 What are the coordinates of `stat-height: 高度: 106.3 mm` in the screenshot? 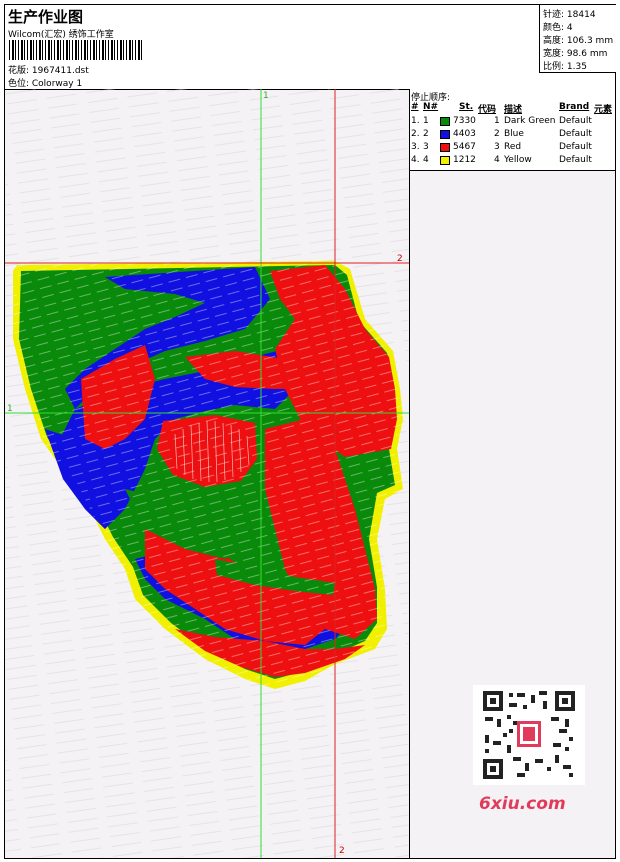 It's located at (578, 41).